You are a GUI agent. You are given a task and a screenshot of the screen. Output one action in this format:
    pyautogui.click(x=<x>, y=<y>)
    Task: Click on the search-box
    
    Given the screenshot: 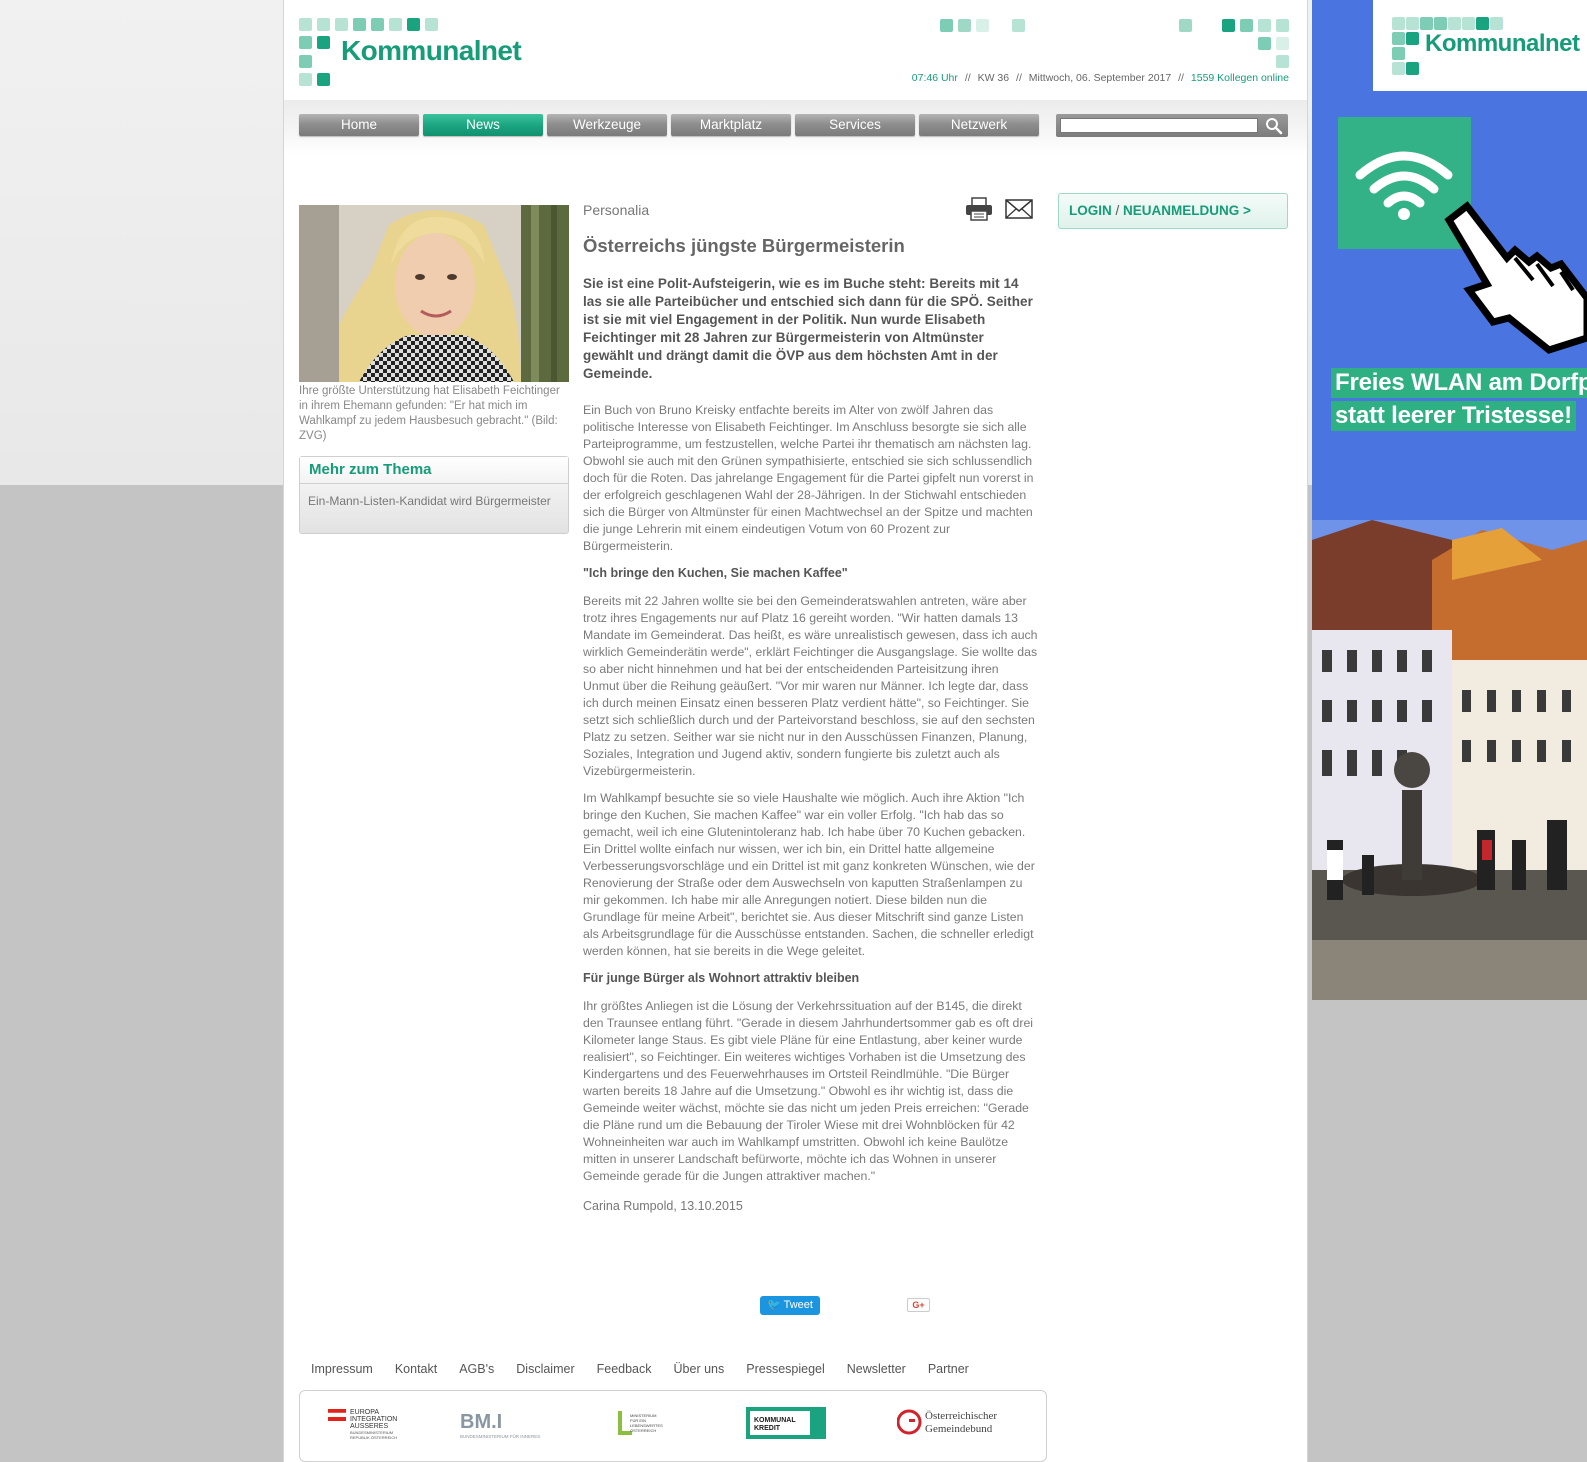 What is the action you would take?
    pyautogui.click(x=1172, y=125)
    